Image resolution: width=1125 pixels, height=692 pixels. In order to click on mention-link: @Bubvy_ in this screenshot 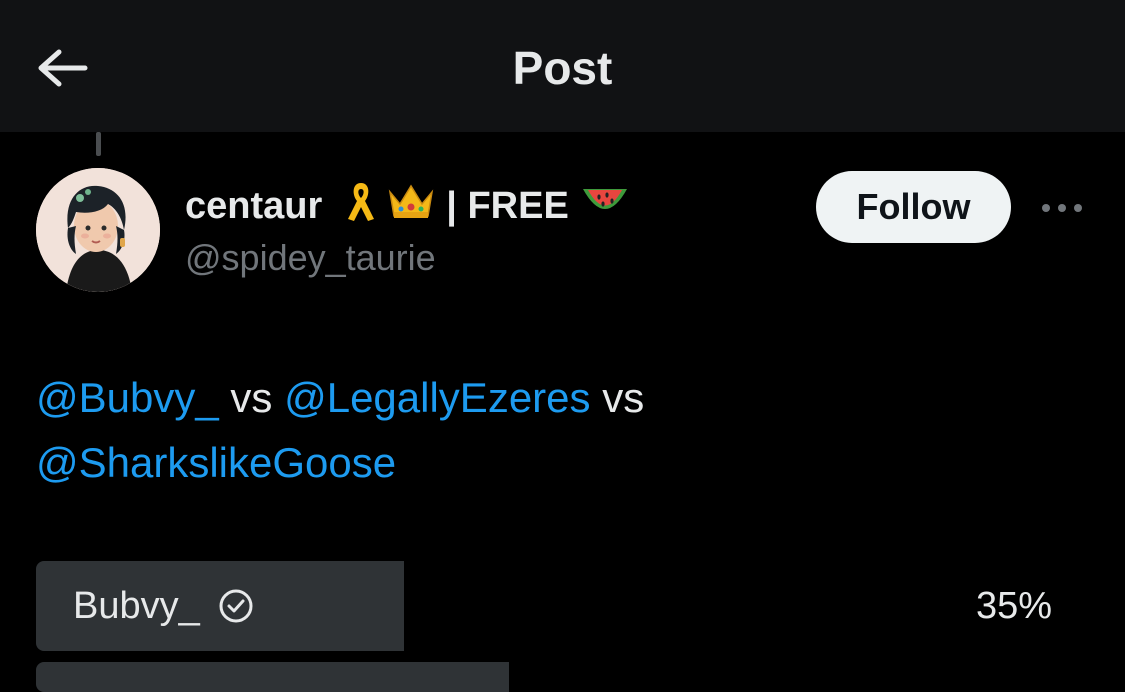, I will do `click(127, 397)`.